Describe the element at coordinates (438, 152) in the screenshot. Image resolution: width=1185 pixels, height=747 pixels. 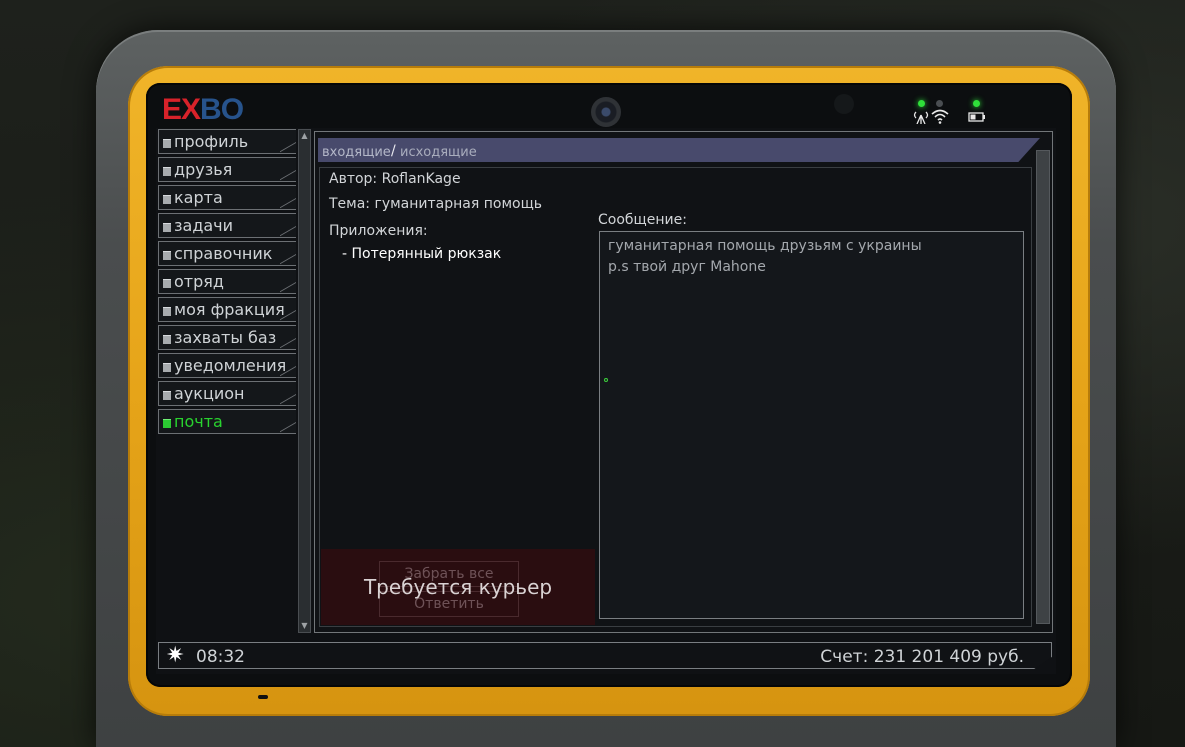
I see `tab-outgoing: исходящие` at that location.